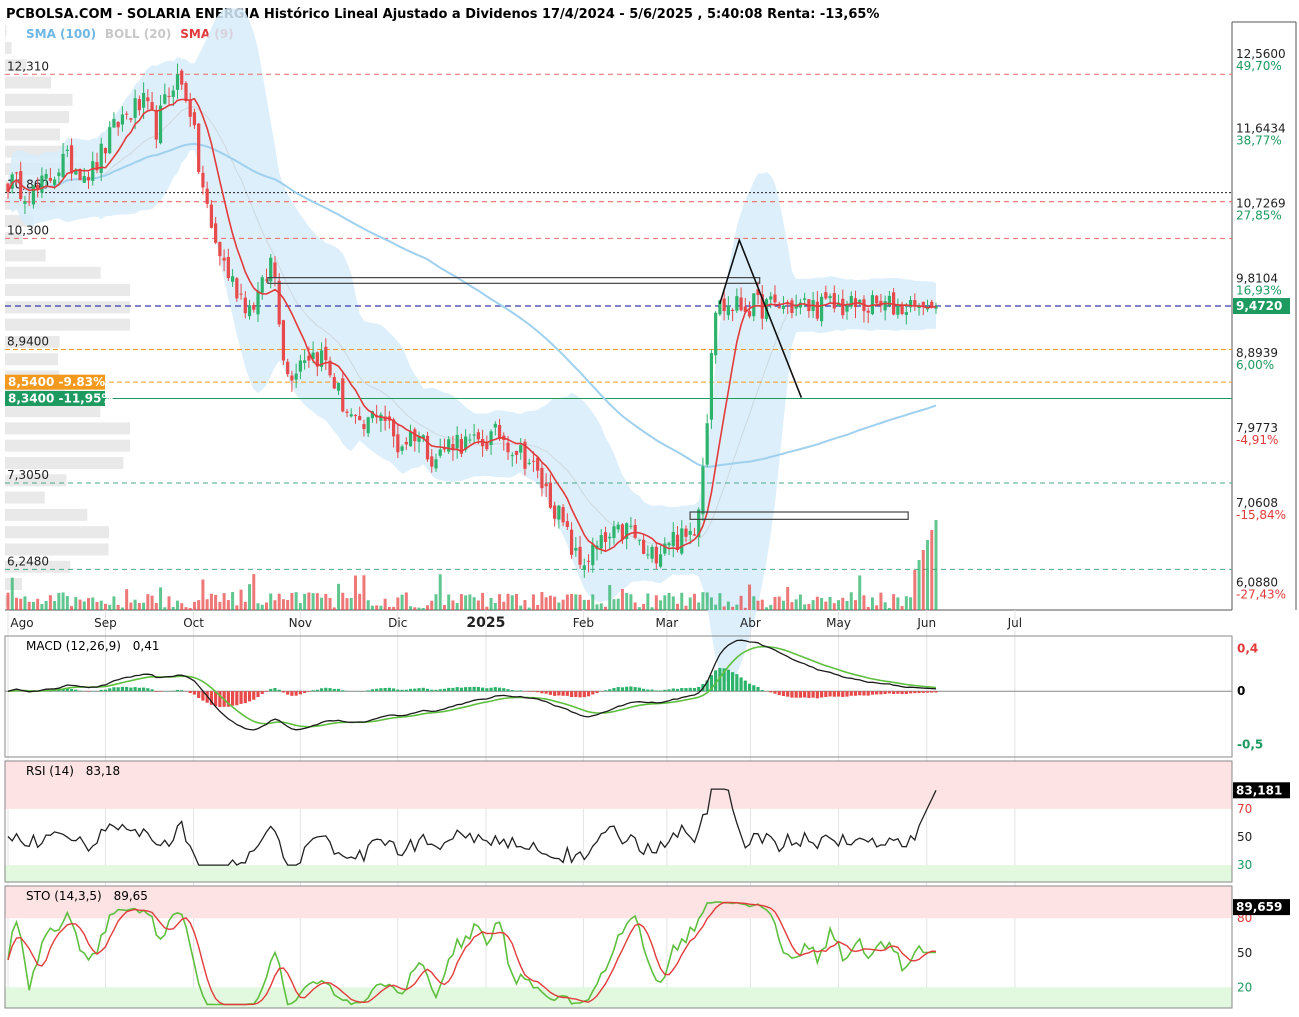  I want to click on month-label: May, so click(838, 623).